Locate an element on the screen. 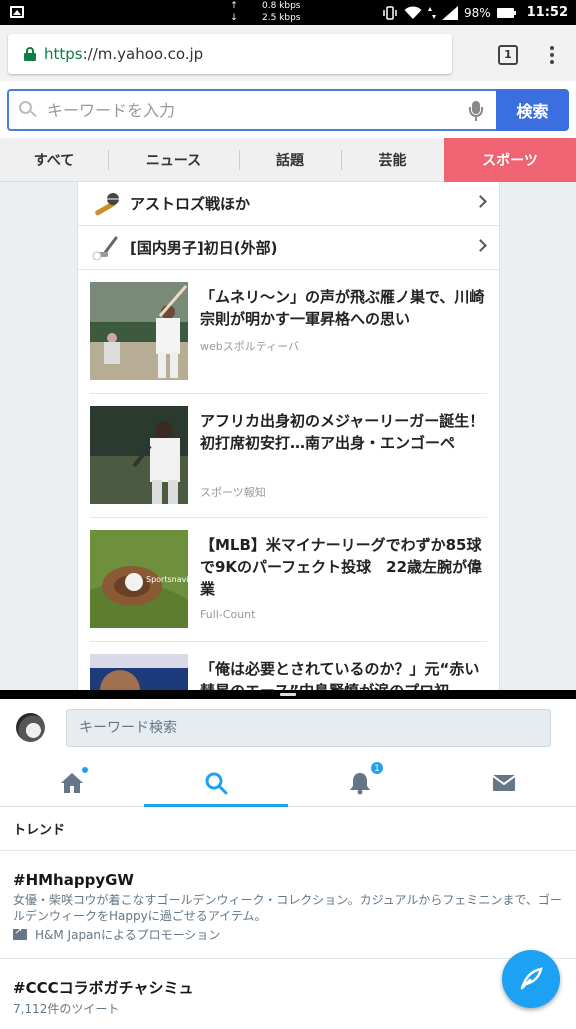  microphone-icon is located at coordinates (476, 111).